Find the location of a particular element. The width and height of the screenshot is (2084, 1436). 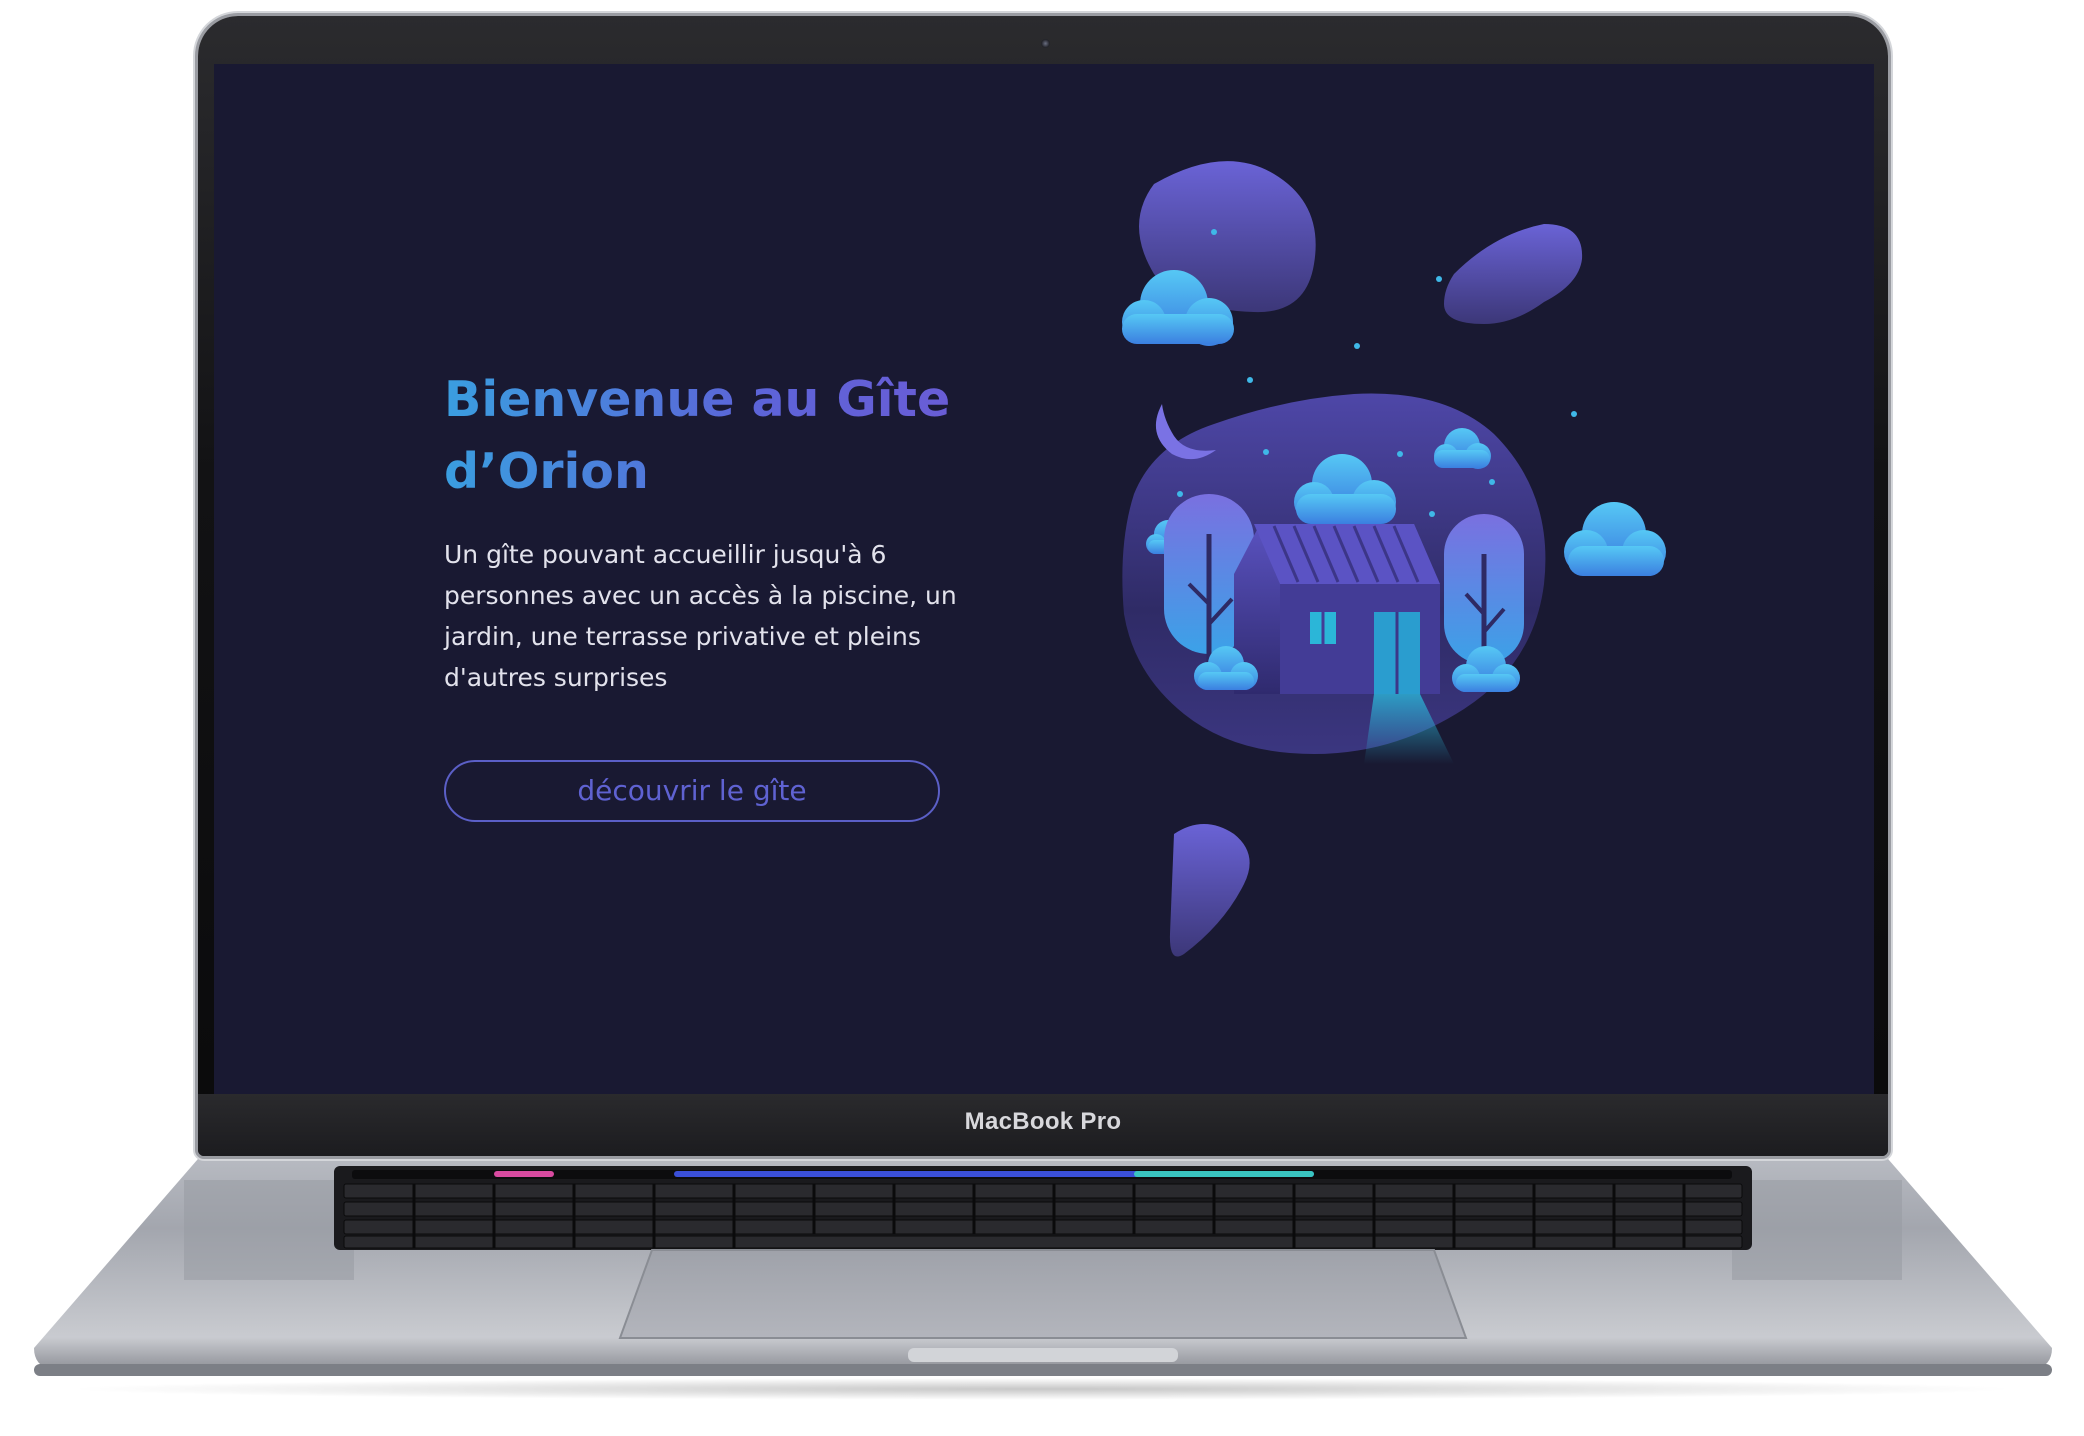

cloud-icon-right is located at coordinates (1615, 539).